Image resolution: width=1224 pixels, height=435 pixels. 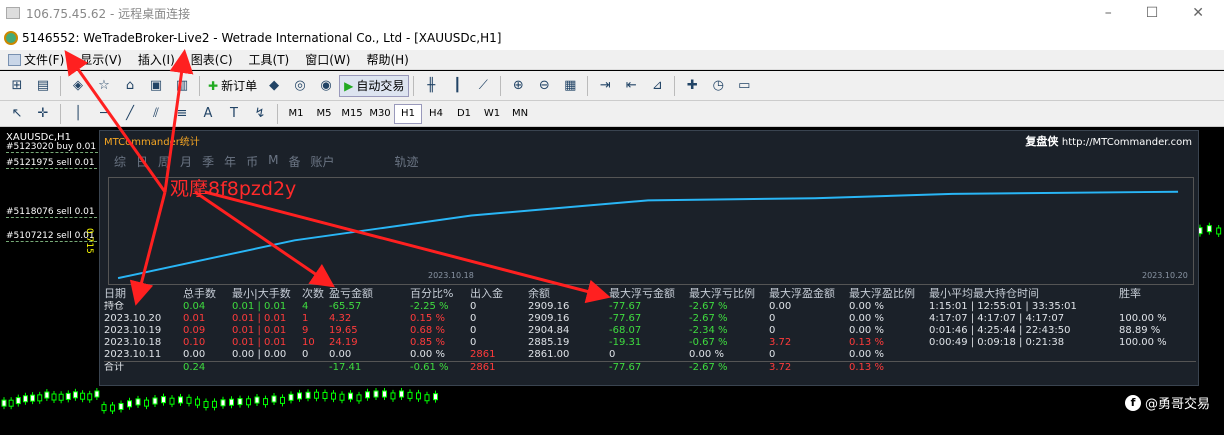 I want to click on periods-icon: ◷, so click(x=718, y=86).